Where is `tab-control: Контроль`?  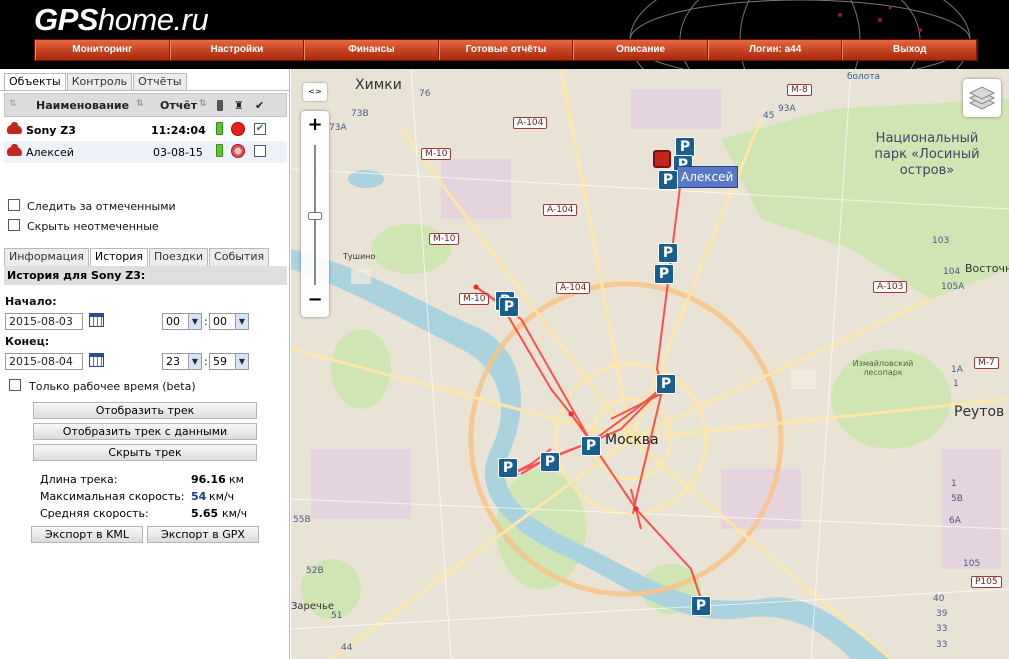
tab-control: Контроль is located at coordinates (99, 82).